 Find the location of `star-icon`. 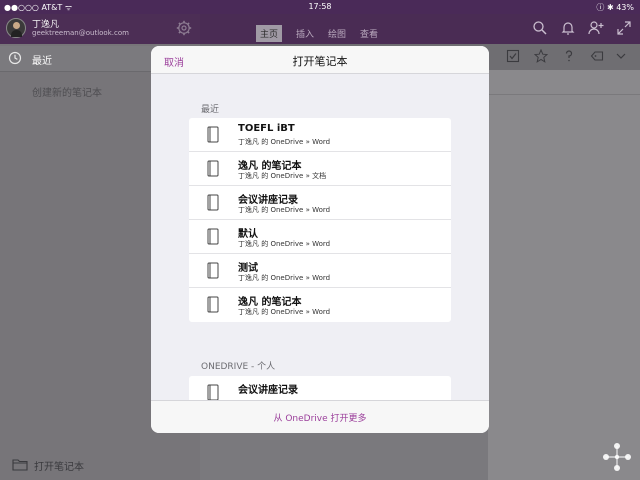

star-icon is located at coordinates (541, 56).